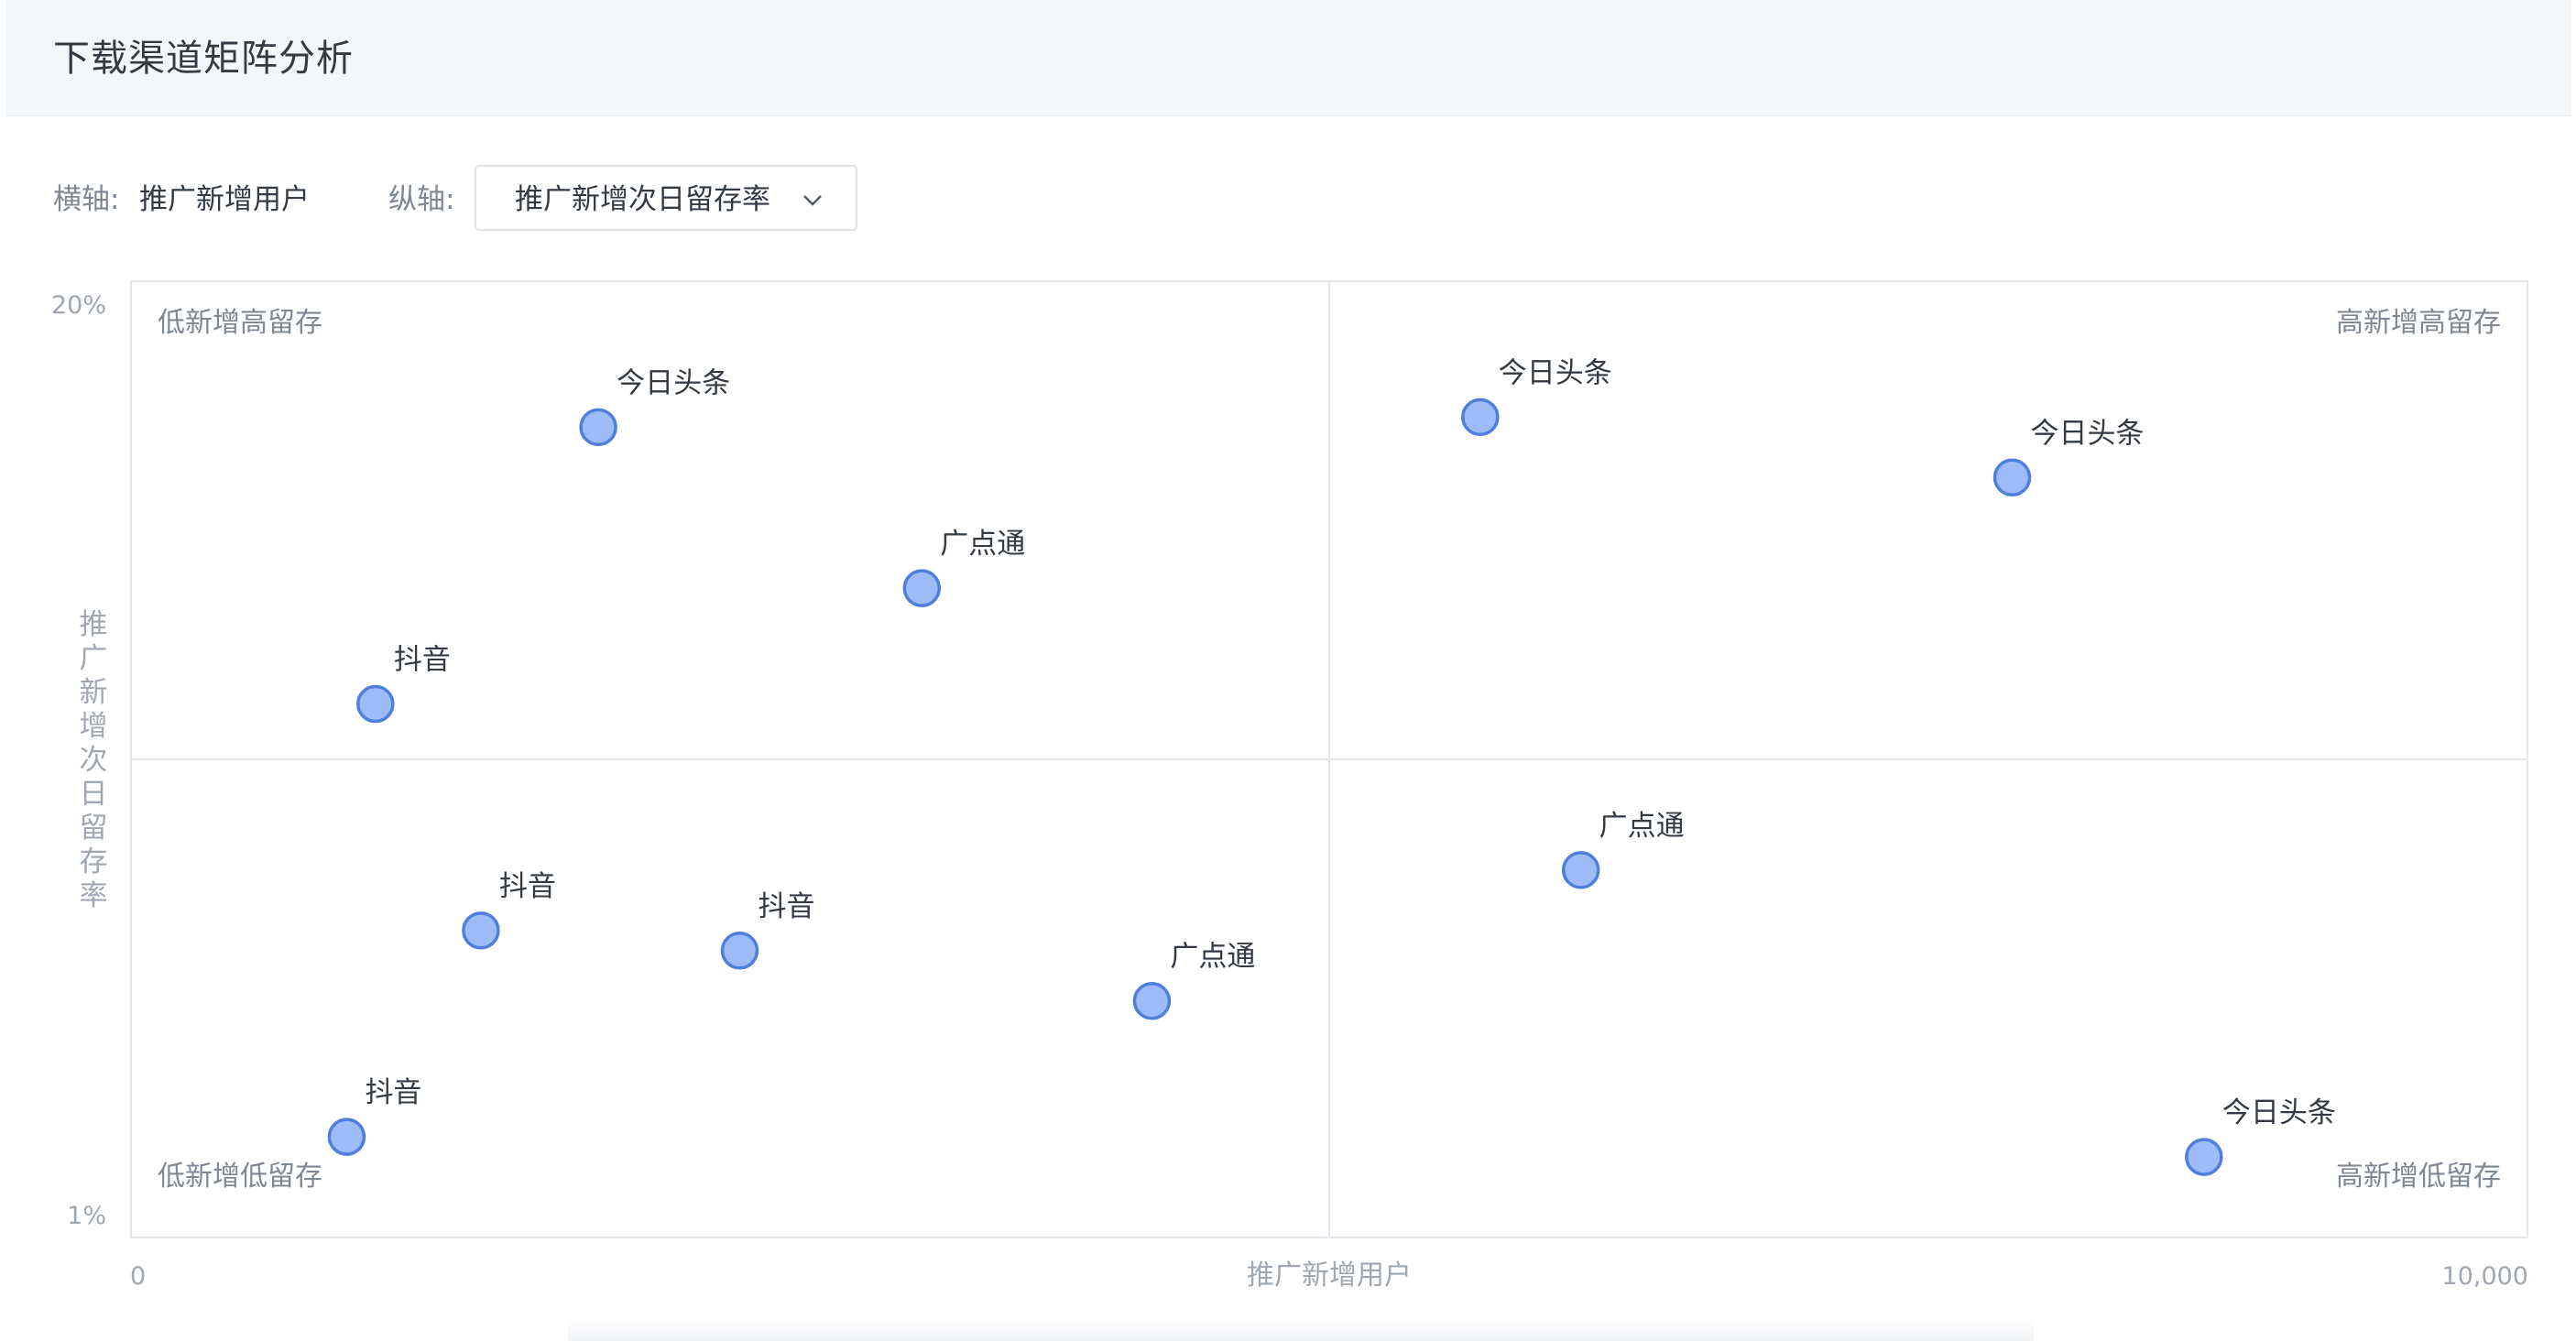  I want to click on quadrant-label-bottom-right: 高新增低留存, so click(2419, 1177).